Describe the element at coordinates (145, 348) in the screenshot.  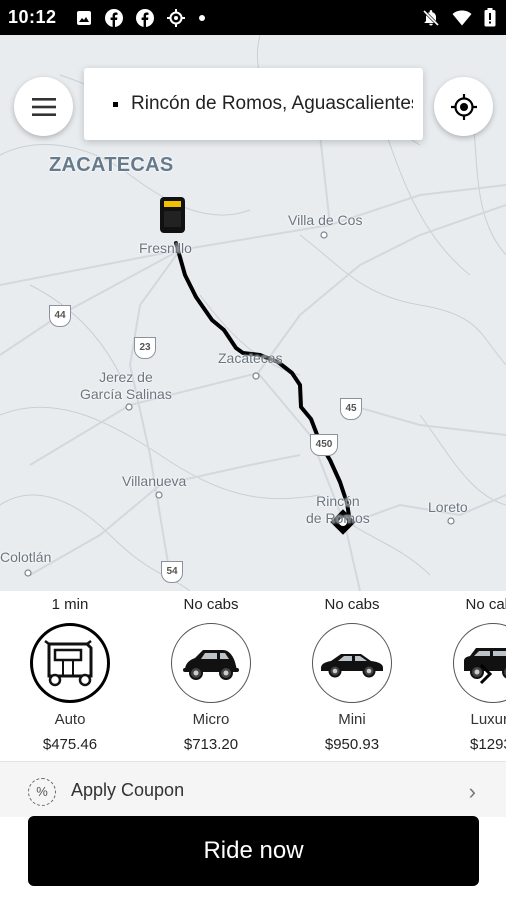
I see `route-shield-23: 23` at that location.